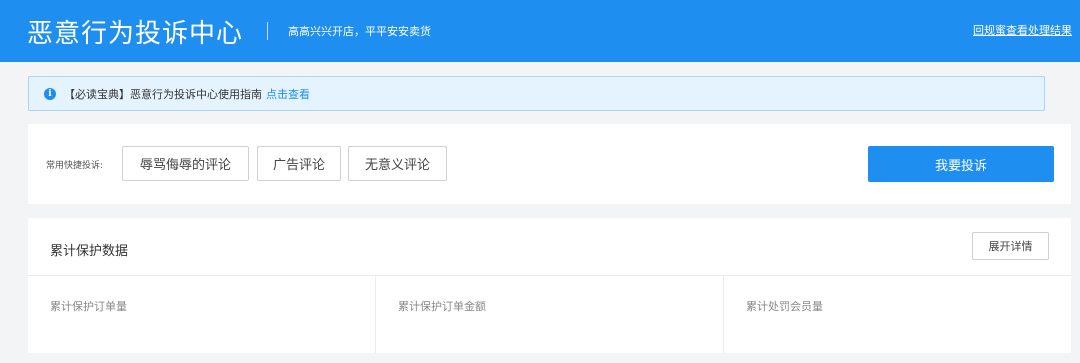  Describe the element at coordinates (397, 163) in the screenshot. I see `tag-meaningless-comment: 无意义评论` at that location.